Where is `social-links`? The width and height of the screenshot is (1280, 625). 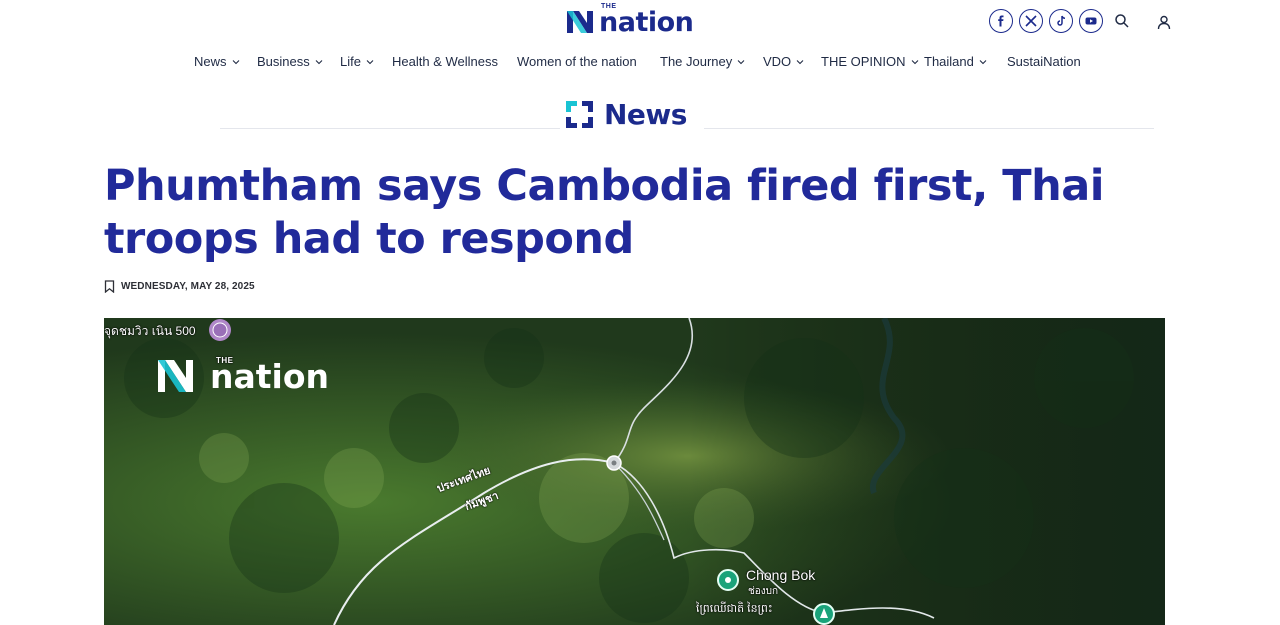 social-links is located at coordinates (1046, 21).